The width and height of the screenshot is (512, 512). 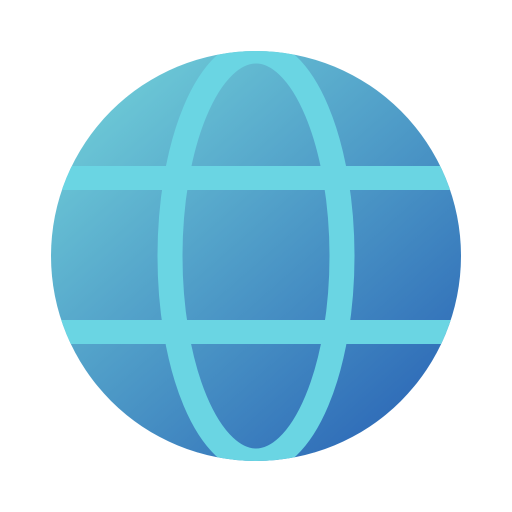 What do you see at coordinates (256, 178) in the screenshot?
I see `latitude-line-upper` at bounding box center [256, 178].